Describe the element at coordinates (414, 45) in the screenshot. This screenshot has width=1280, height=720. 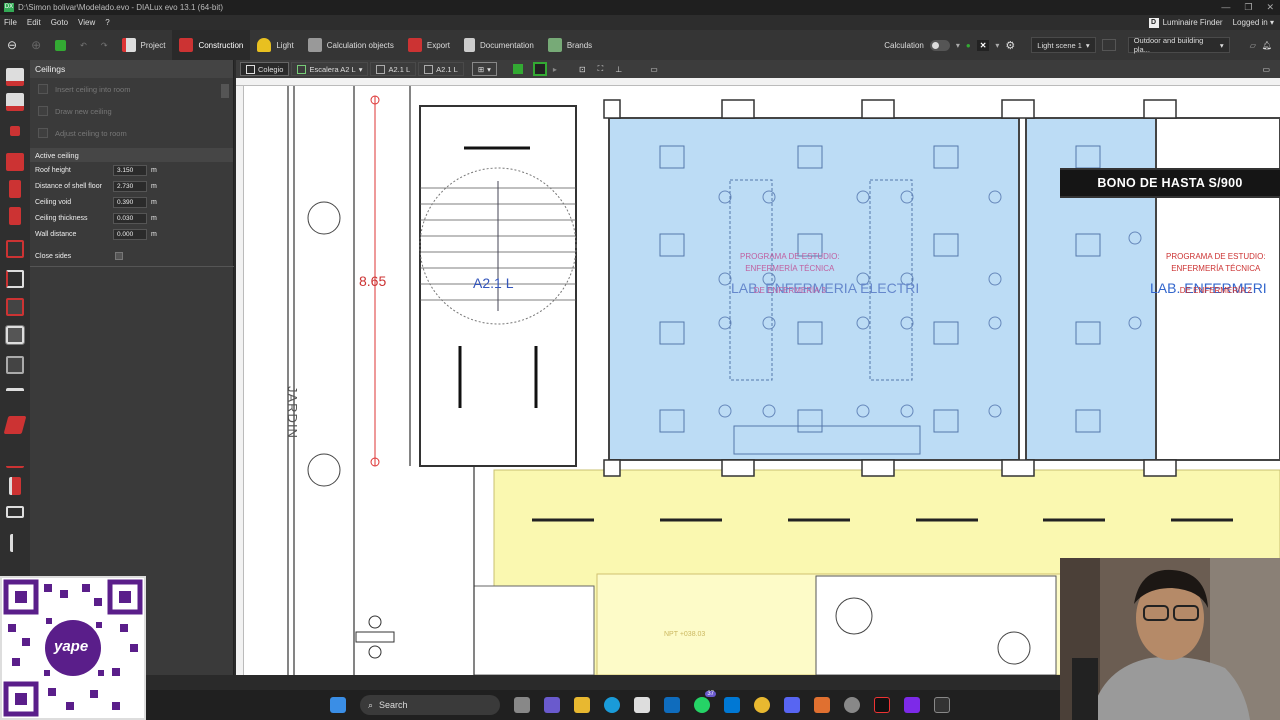
I see `export-icon` at that location.